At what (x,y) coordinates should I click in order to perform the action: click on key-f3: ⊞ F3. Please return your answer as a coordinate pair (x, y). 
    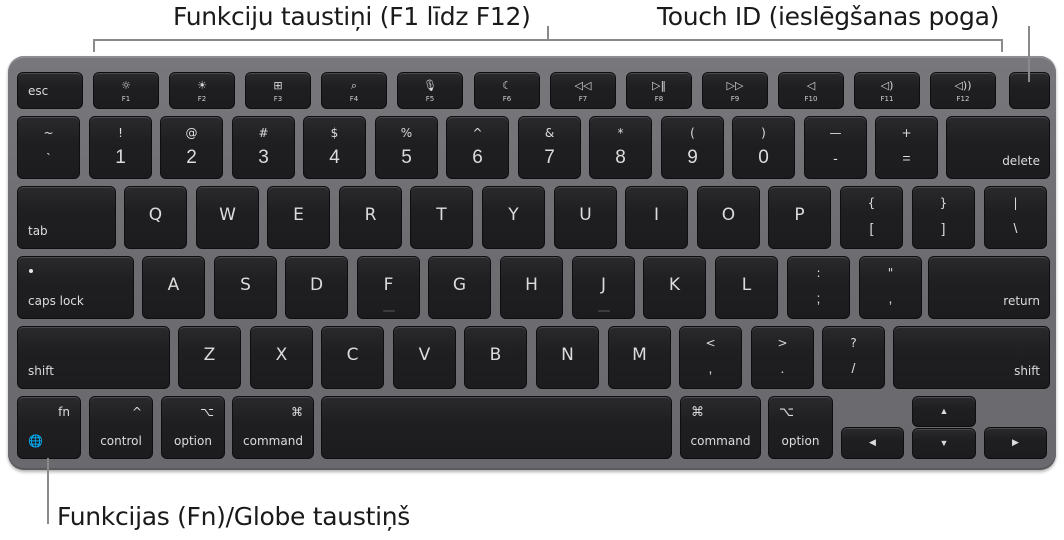
    Looking at the image, I should click on (278, 90).